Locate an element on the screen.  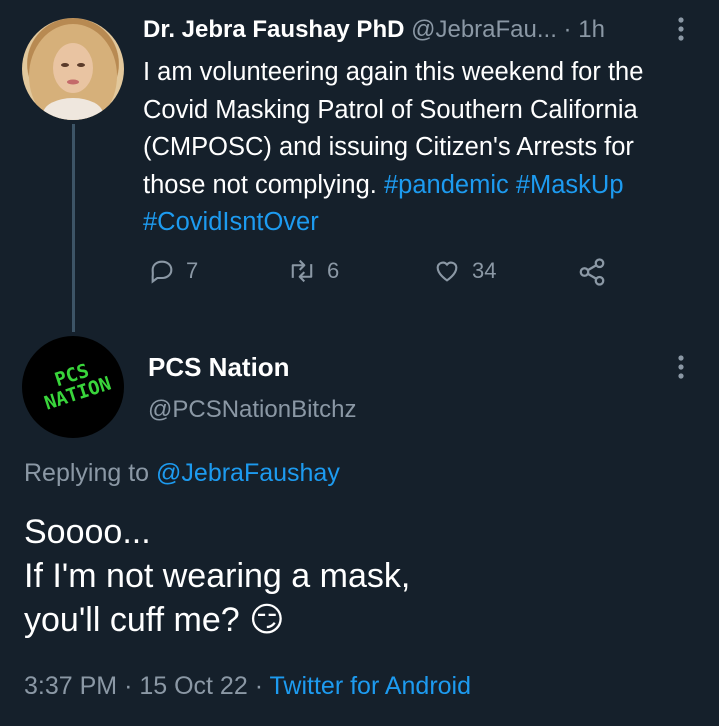
replying-prefix: Replying to is located at coordinates (87, 473).